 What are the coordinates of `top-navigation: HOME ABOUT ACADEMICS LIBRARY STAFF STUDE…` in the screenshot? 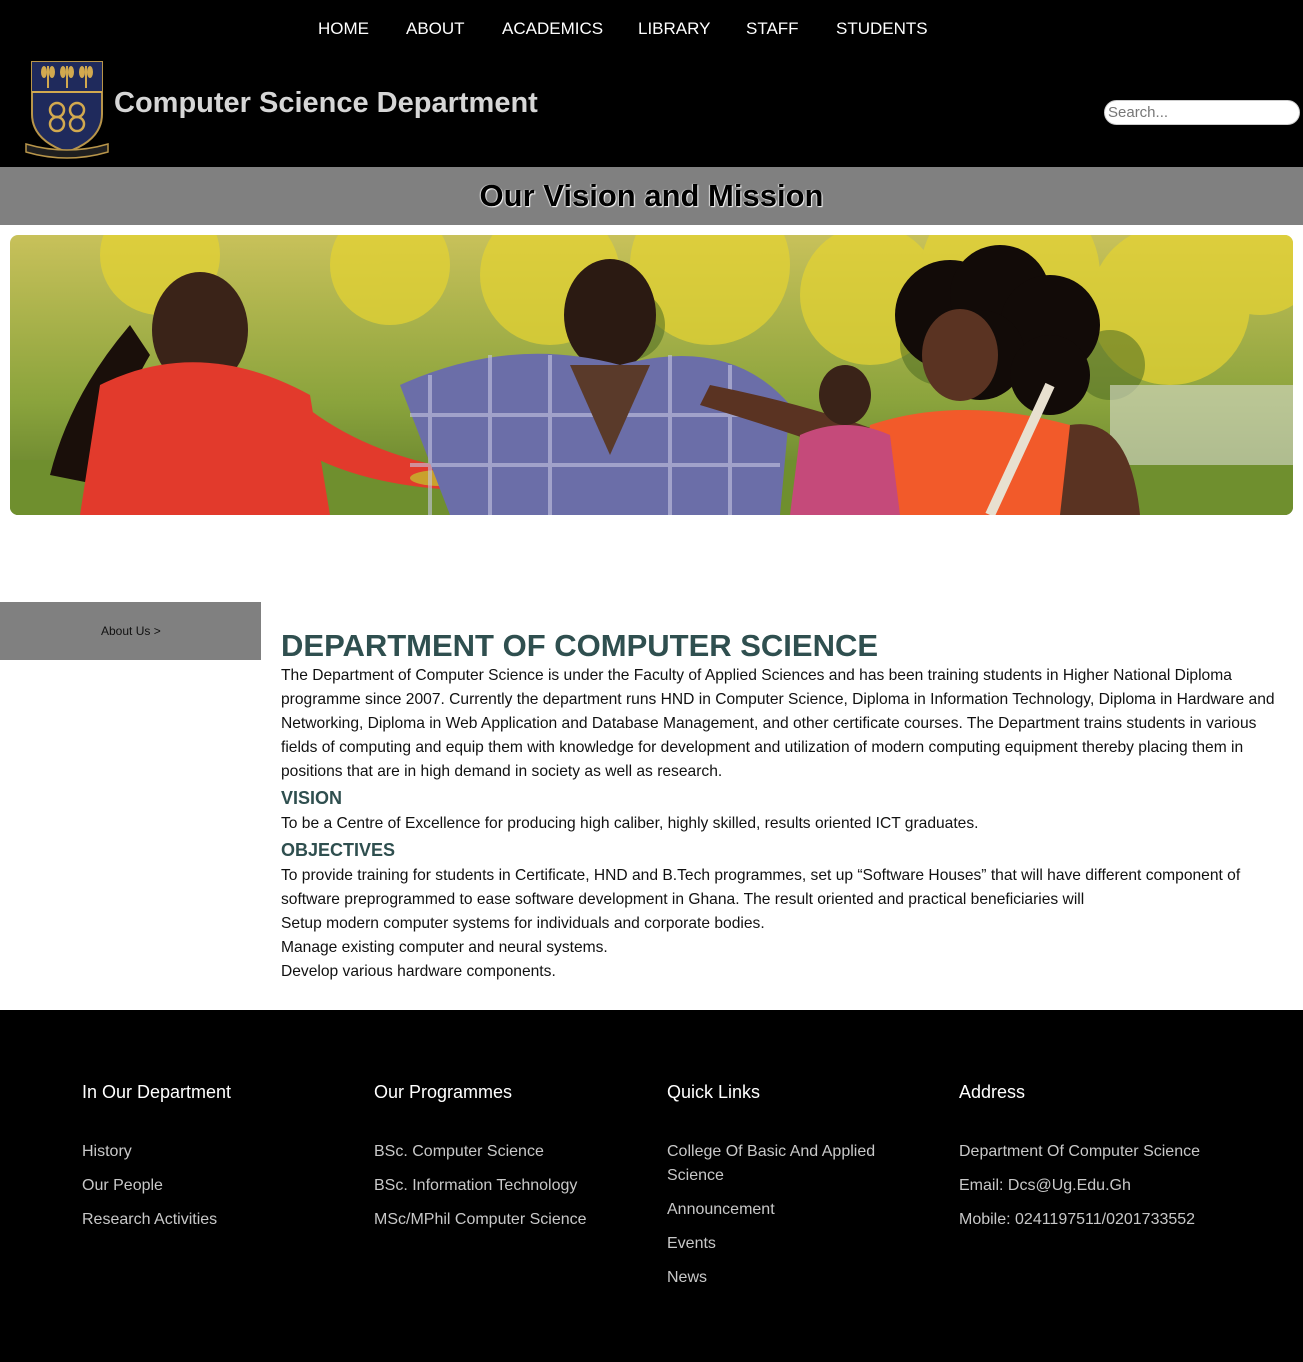 It's located at (651, 30).